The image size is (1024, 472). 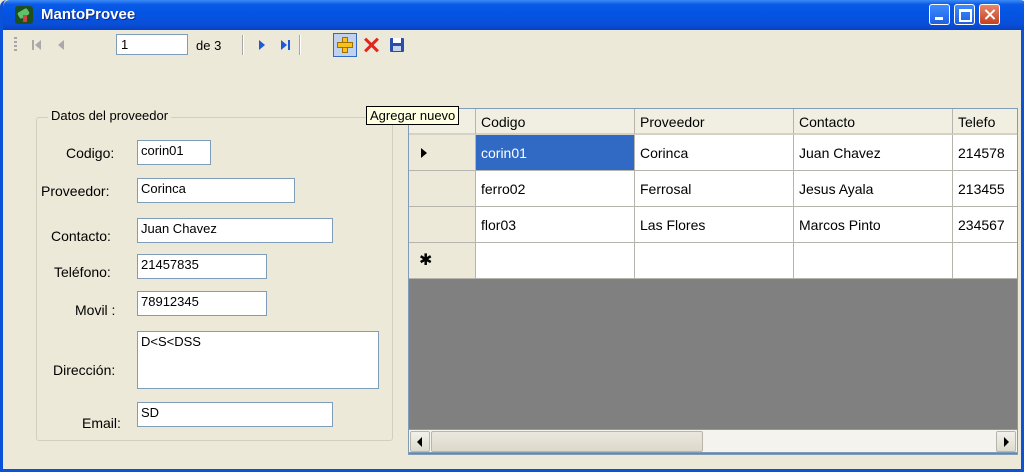 What do you see at coordinates (939, 14) in the screenshot?
I see `minimize-button` at bounding box center [939, 14].